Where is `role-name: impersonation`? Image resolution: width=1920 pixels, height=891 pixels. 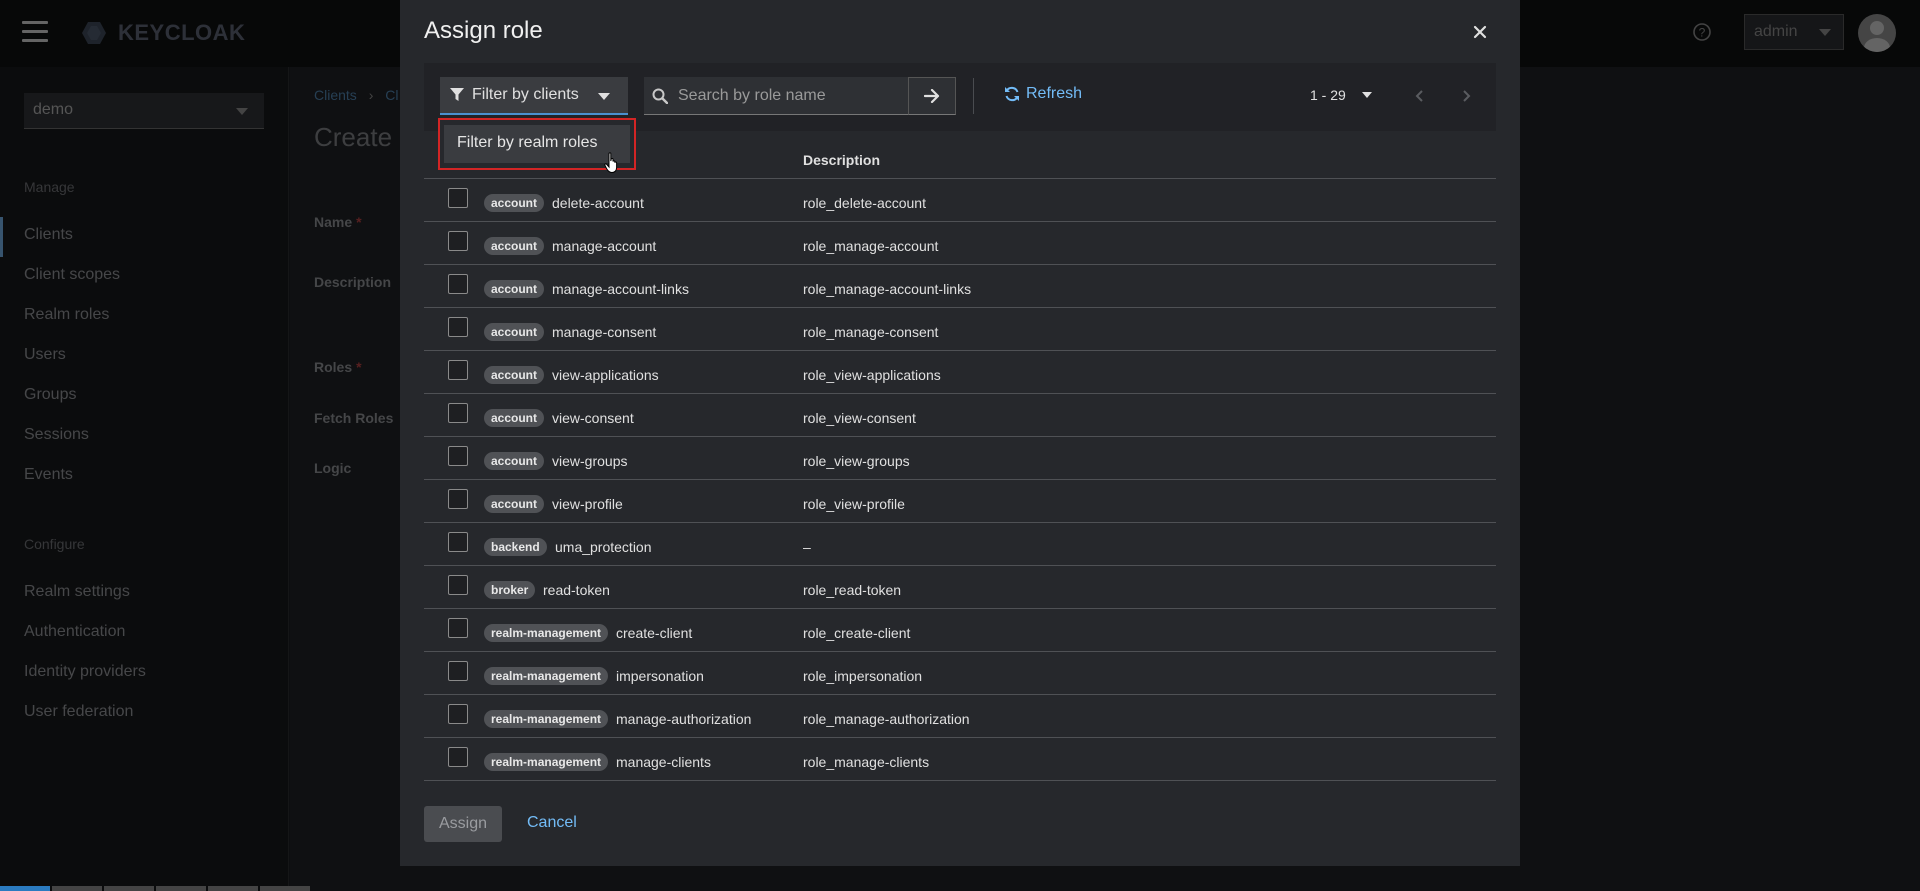
role-name: impersonation is located at coordinates (660, 676).